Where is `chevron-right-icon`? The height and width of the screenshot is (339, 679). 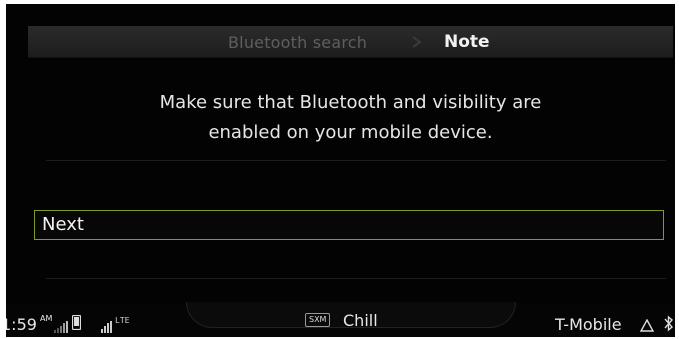
chevron-right-icon is located at coordinates (417, 42).